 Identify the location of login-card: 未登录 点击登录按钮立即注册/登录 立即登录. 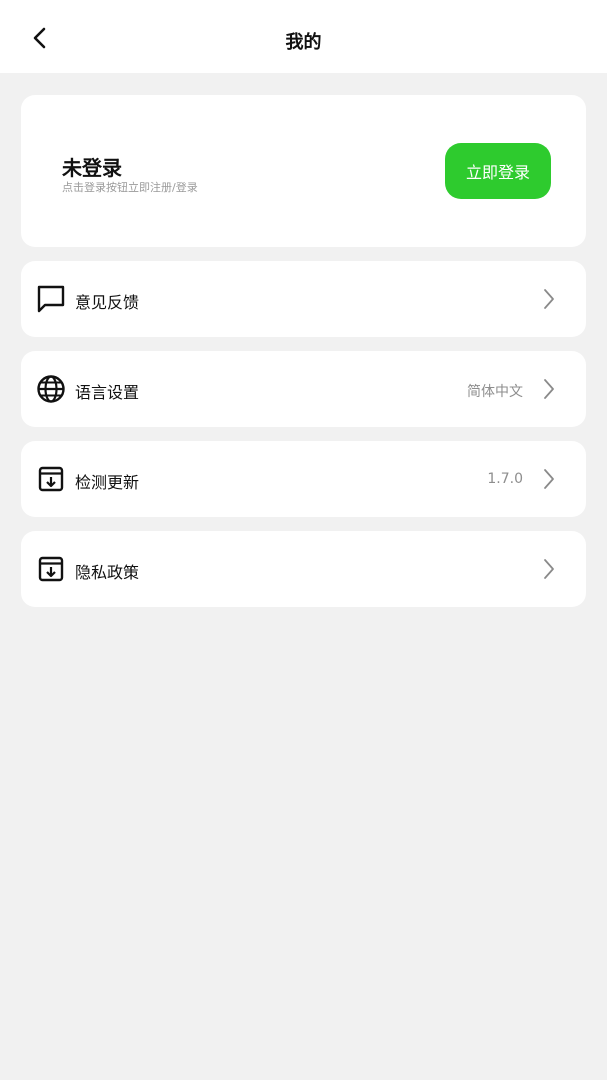
(303, 171).